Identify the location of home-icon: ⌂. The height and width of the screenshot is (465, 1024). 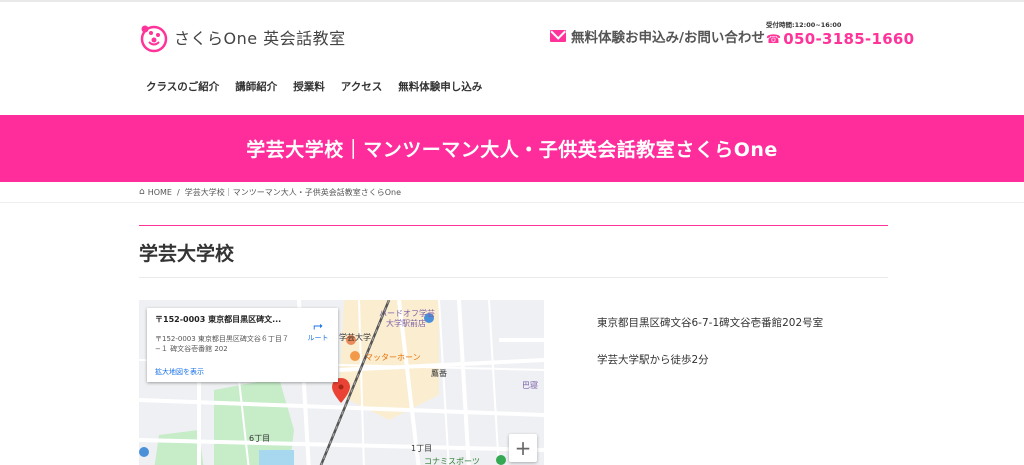
(142, 192).